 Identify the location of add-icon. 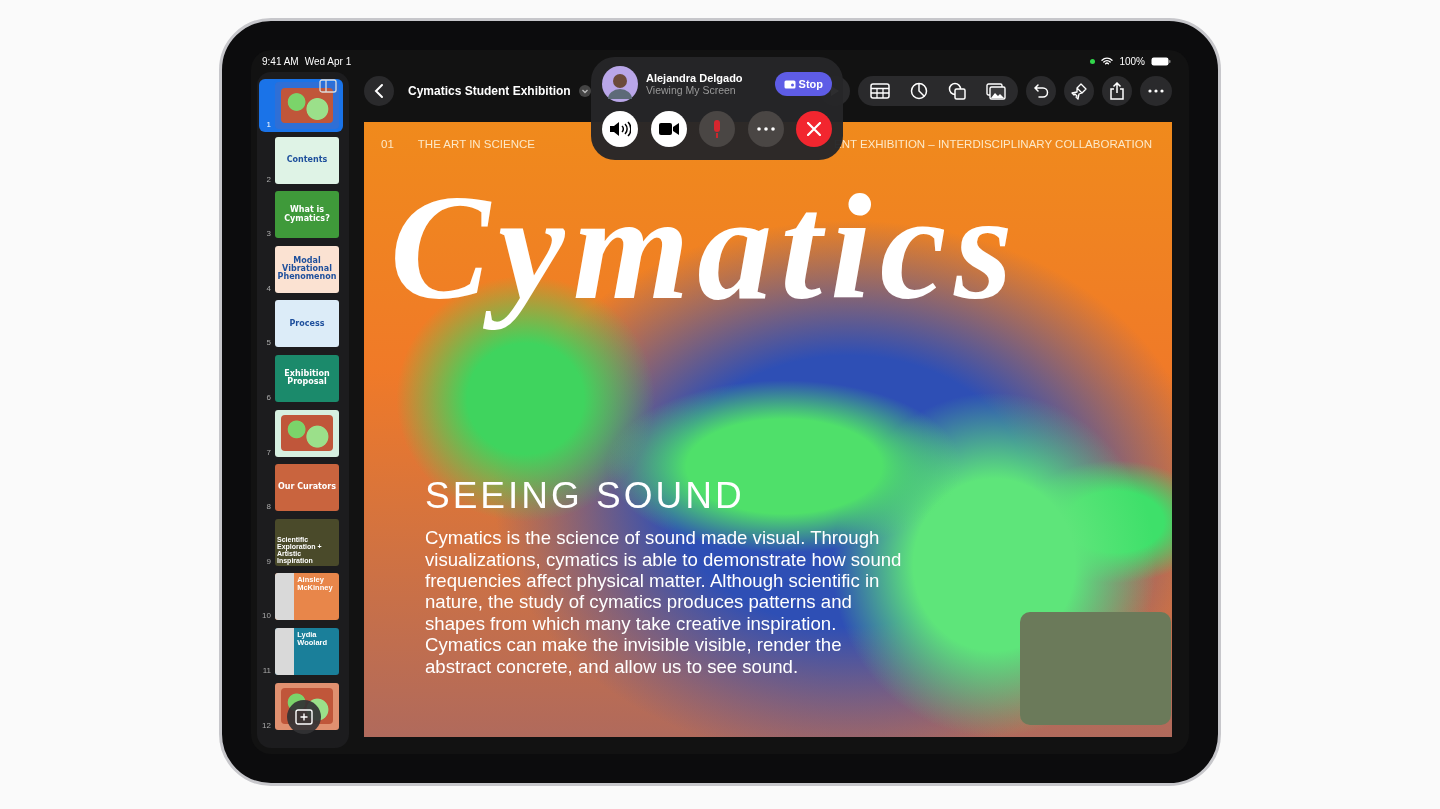
(304, 717).